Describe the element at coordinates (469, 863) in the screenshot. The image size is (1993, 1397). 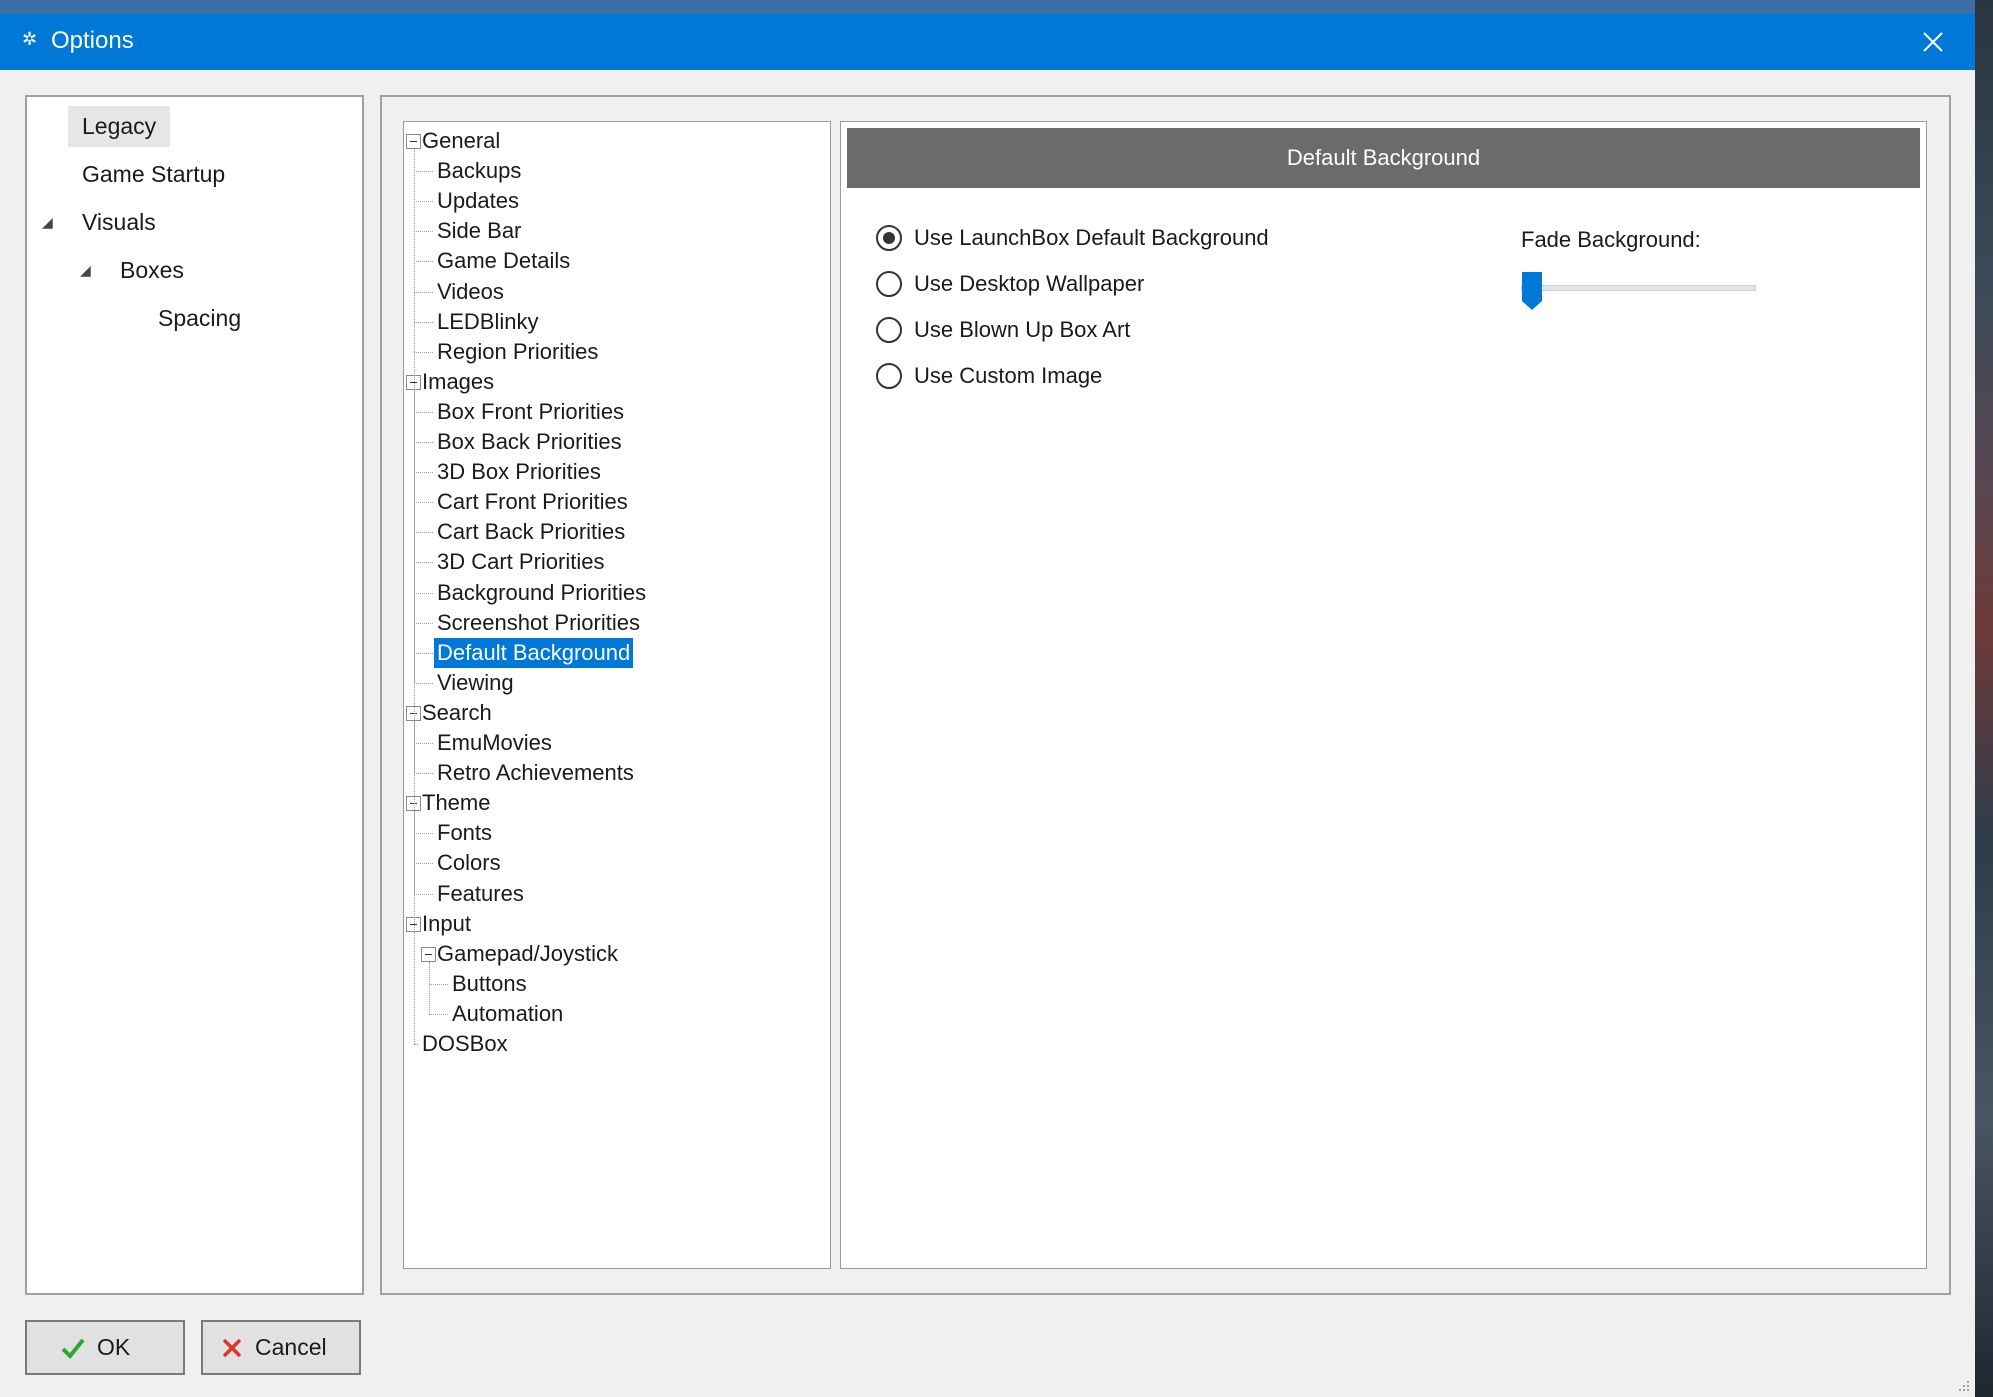
I see `tree-node: Colors` at that location.